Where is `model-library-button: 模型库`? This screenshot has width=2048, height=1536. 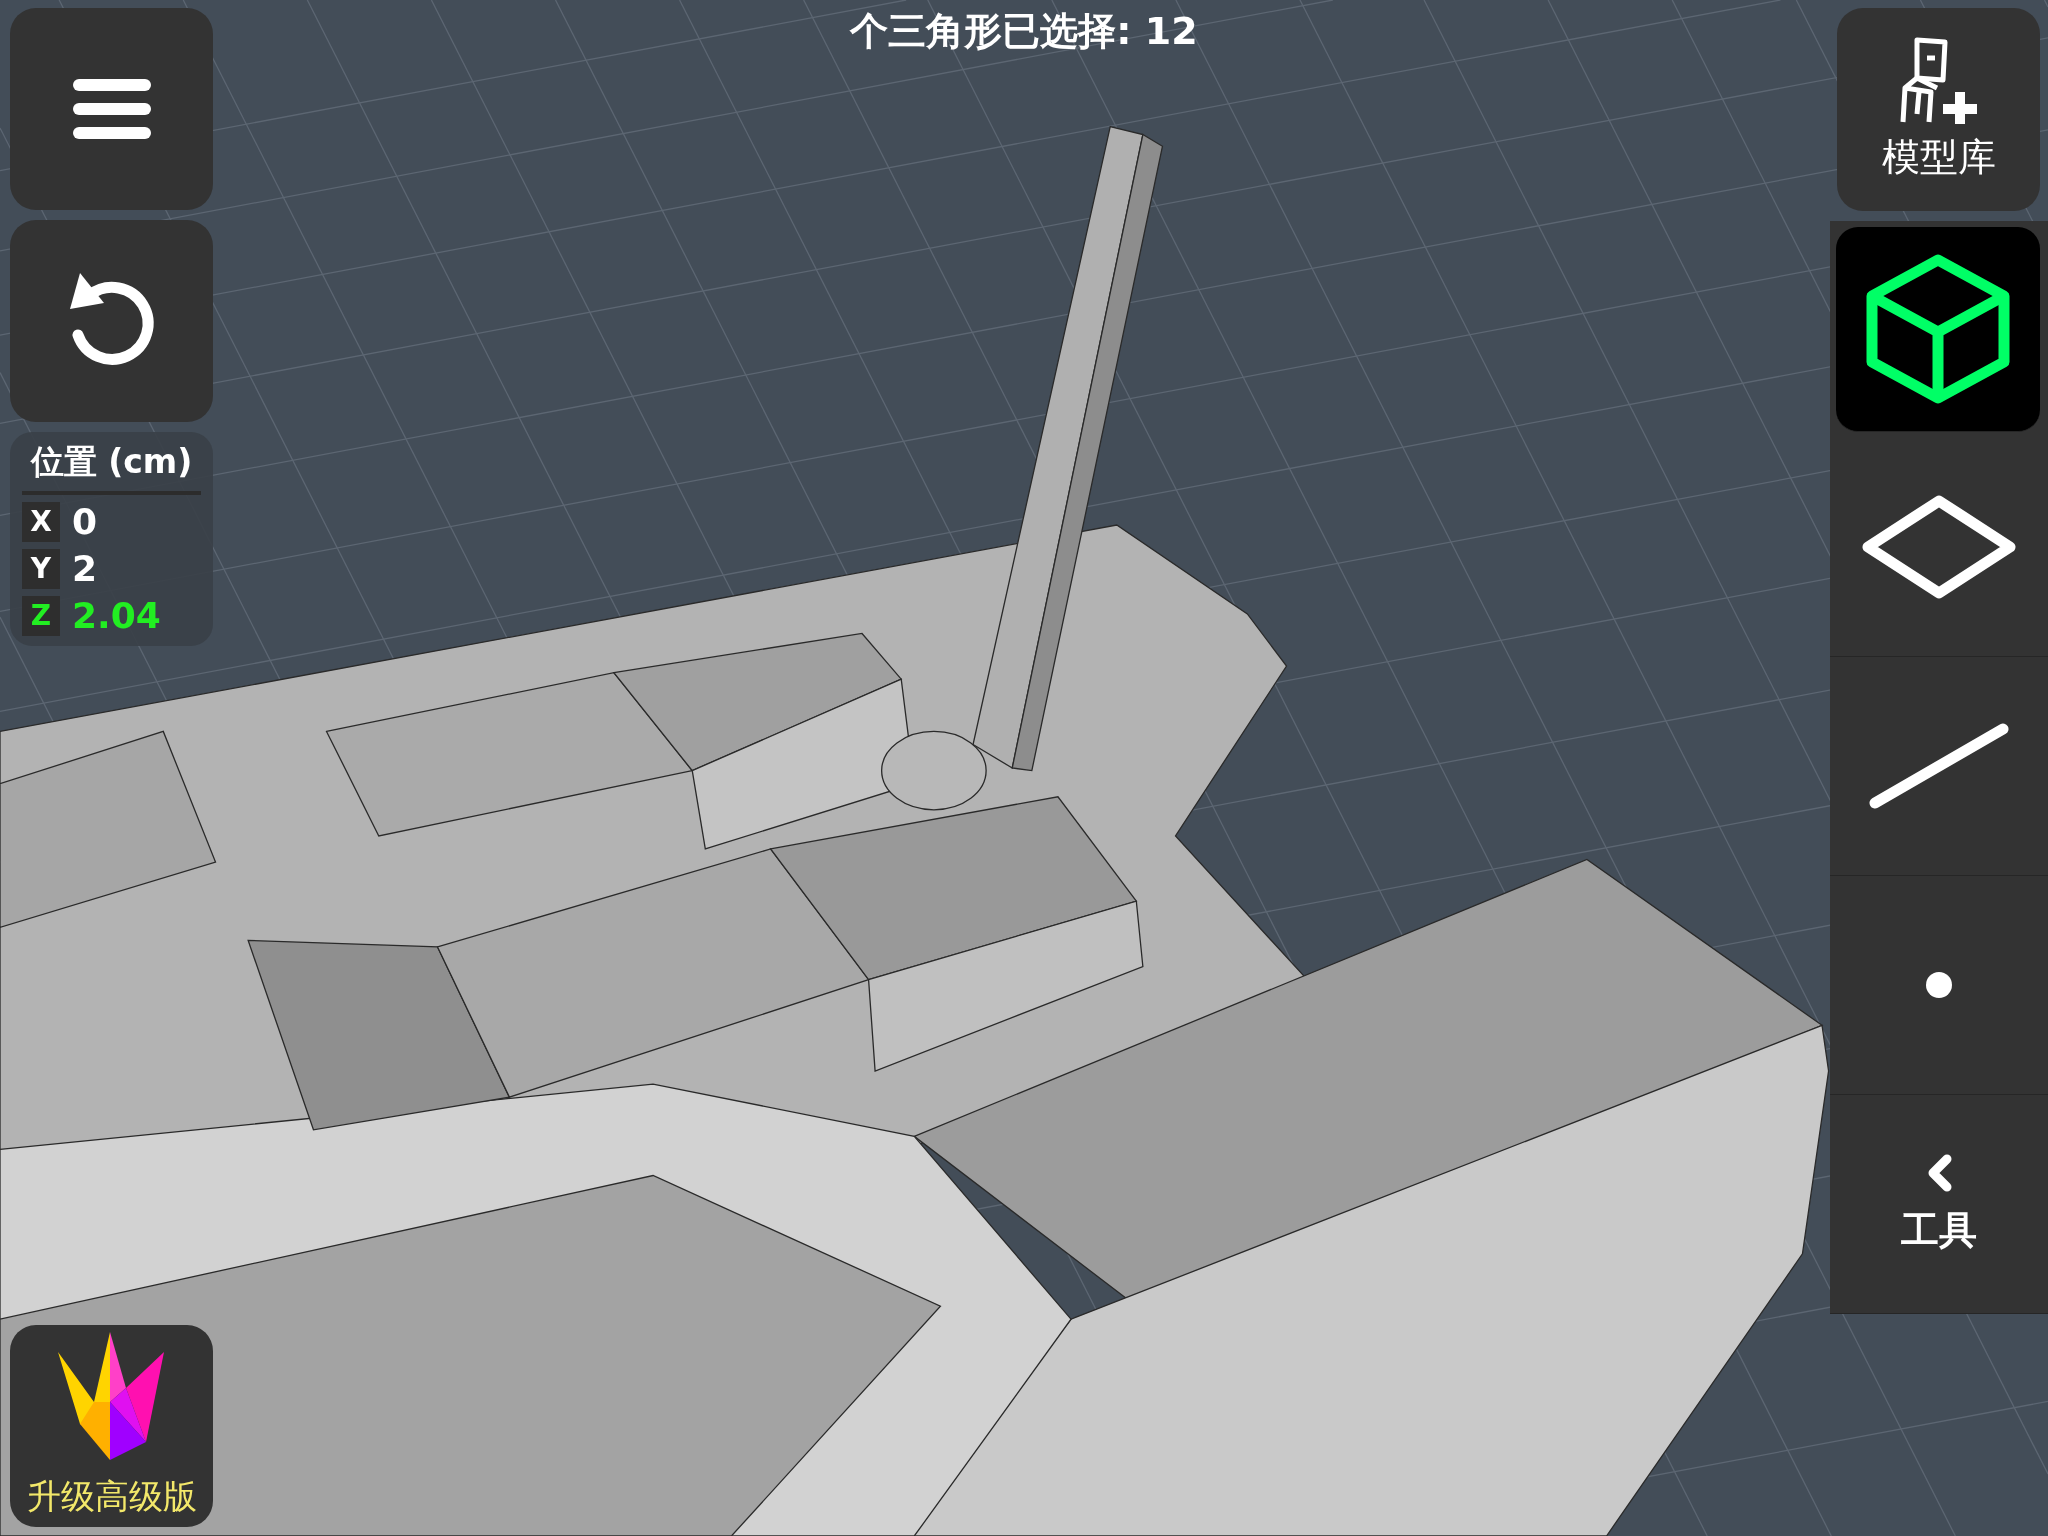 model-library-button: 模型库 is located at coordinates (1938, 109).